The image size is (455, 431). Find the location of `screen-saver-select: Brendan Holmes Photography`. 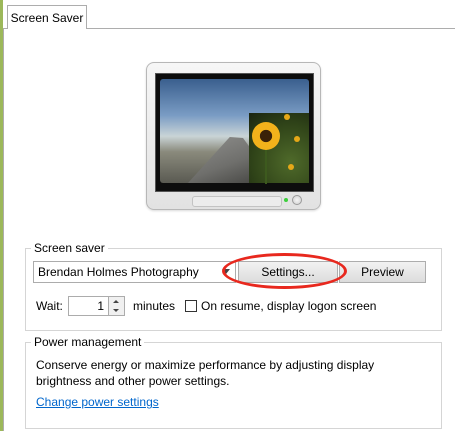

screen-saver-select: Brendan Holmes Photography is located at coordinates (134, 272).